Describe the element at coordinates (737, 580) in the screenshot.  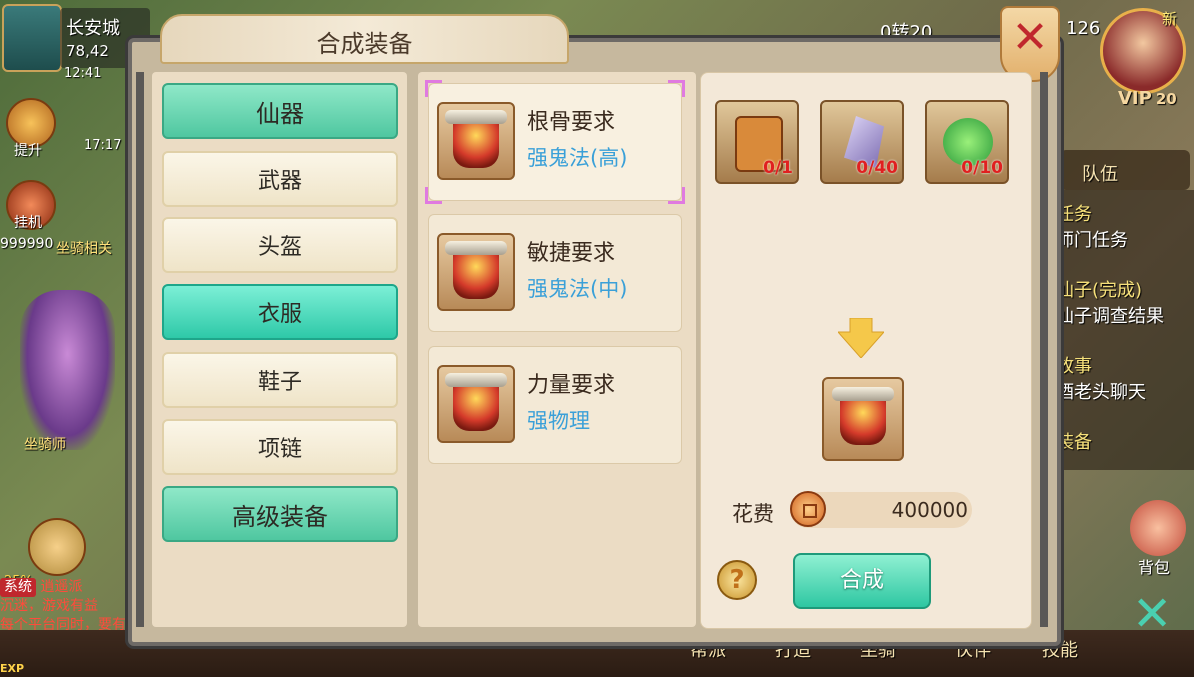
I see `help-button: ?` at that location.